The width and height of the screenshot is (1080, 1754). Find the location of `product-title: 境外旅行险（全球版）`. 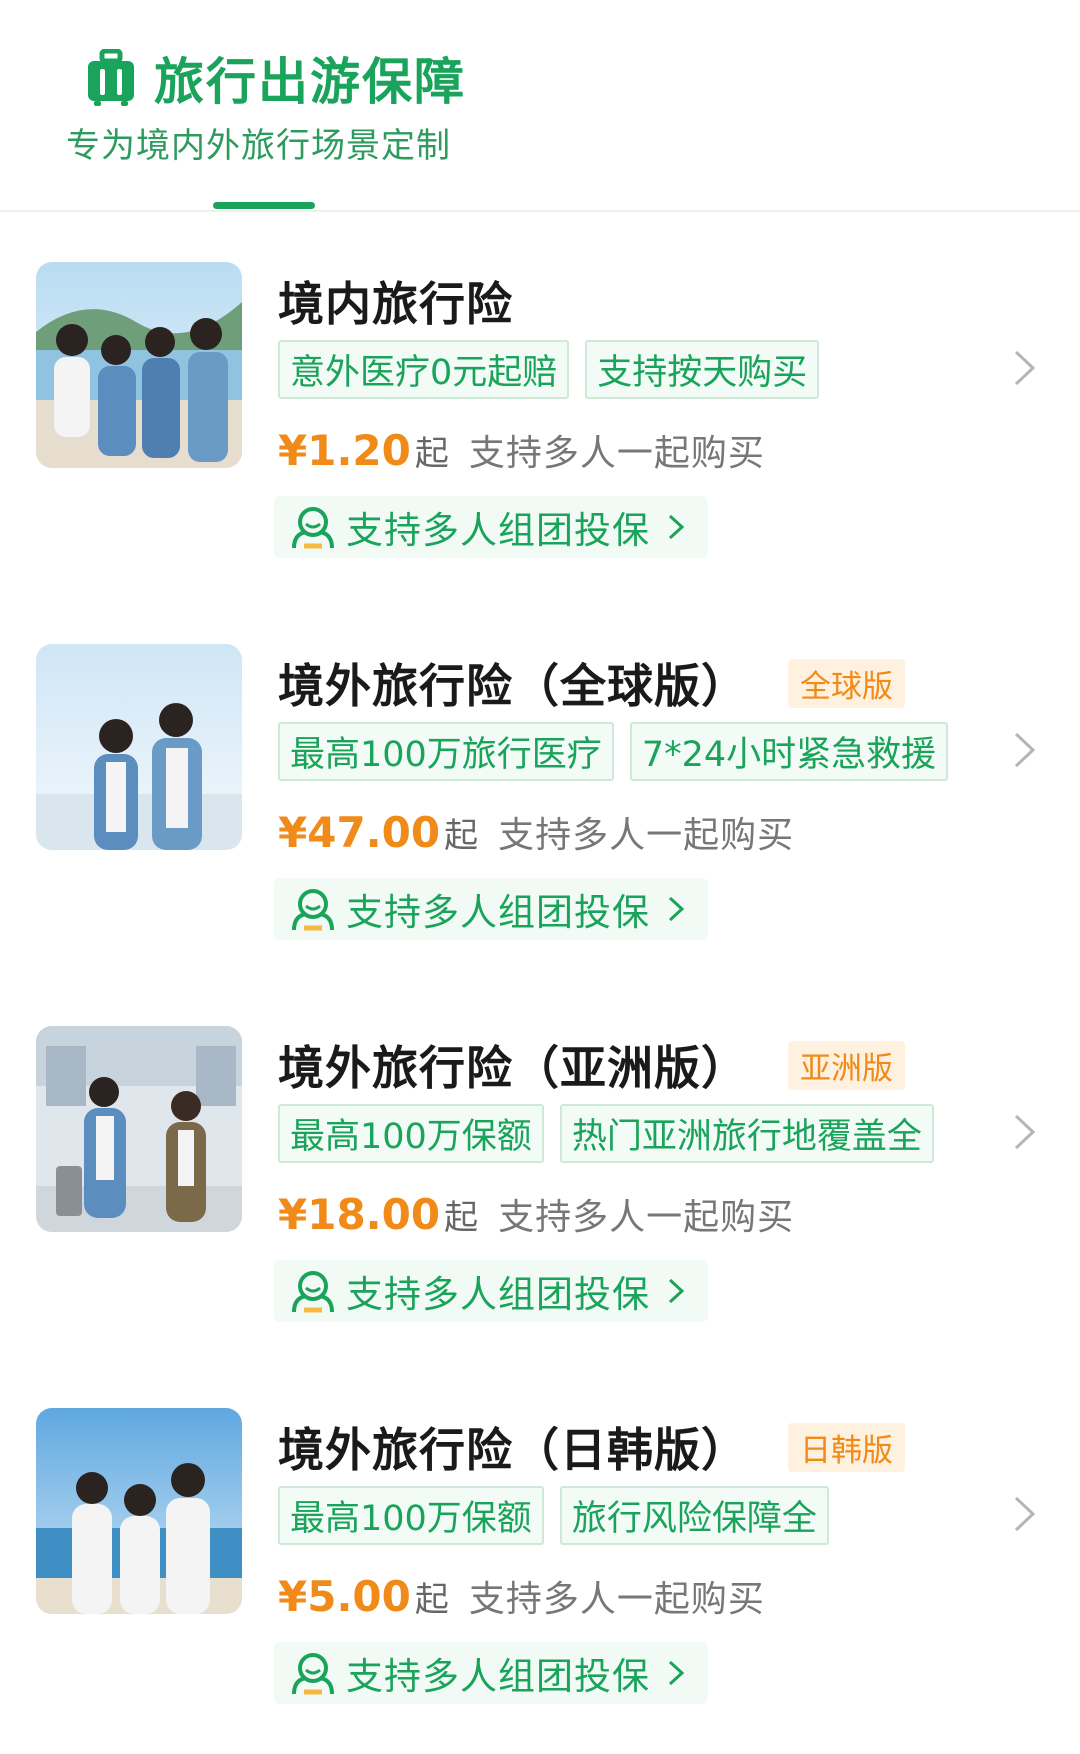

product-title: 境外旅行险（全球版） is located at coordinates (513, 686).